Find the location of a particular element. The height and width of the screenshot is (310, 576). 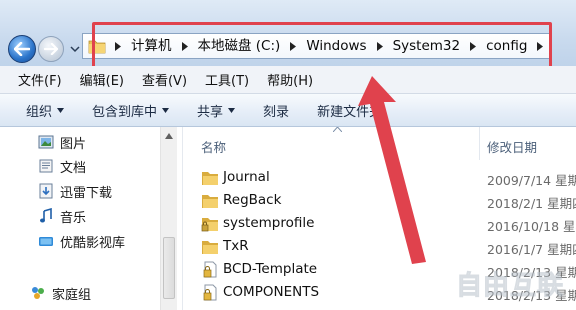

file-name: COMPONENTS is located at coordinates (271, 292).